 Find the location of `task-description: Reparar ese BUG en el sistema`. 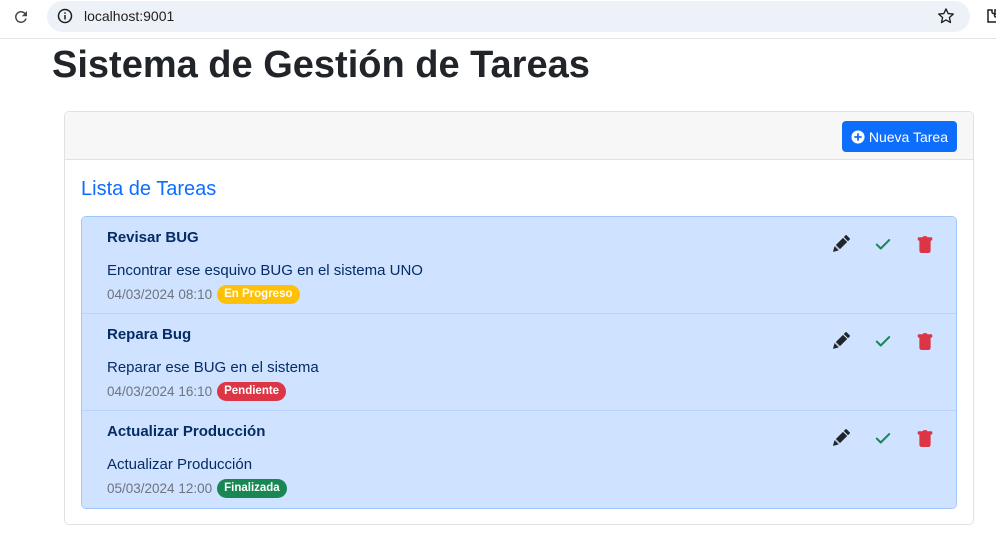

task-description: Reparar ese BUG en el sistema is located at coordinates (213, 367).